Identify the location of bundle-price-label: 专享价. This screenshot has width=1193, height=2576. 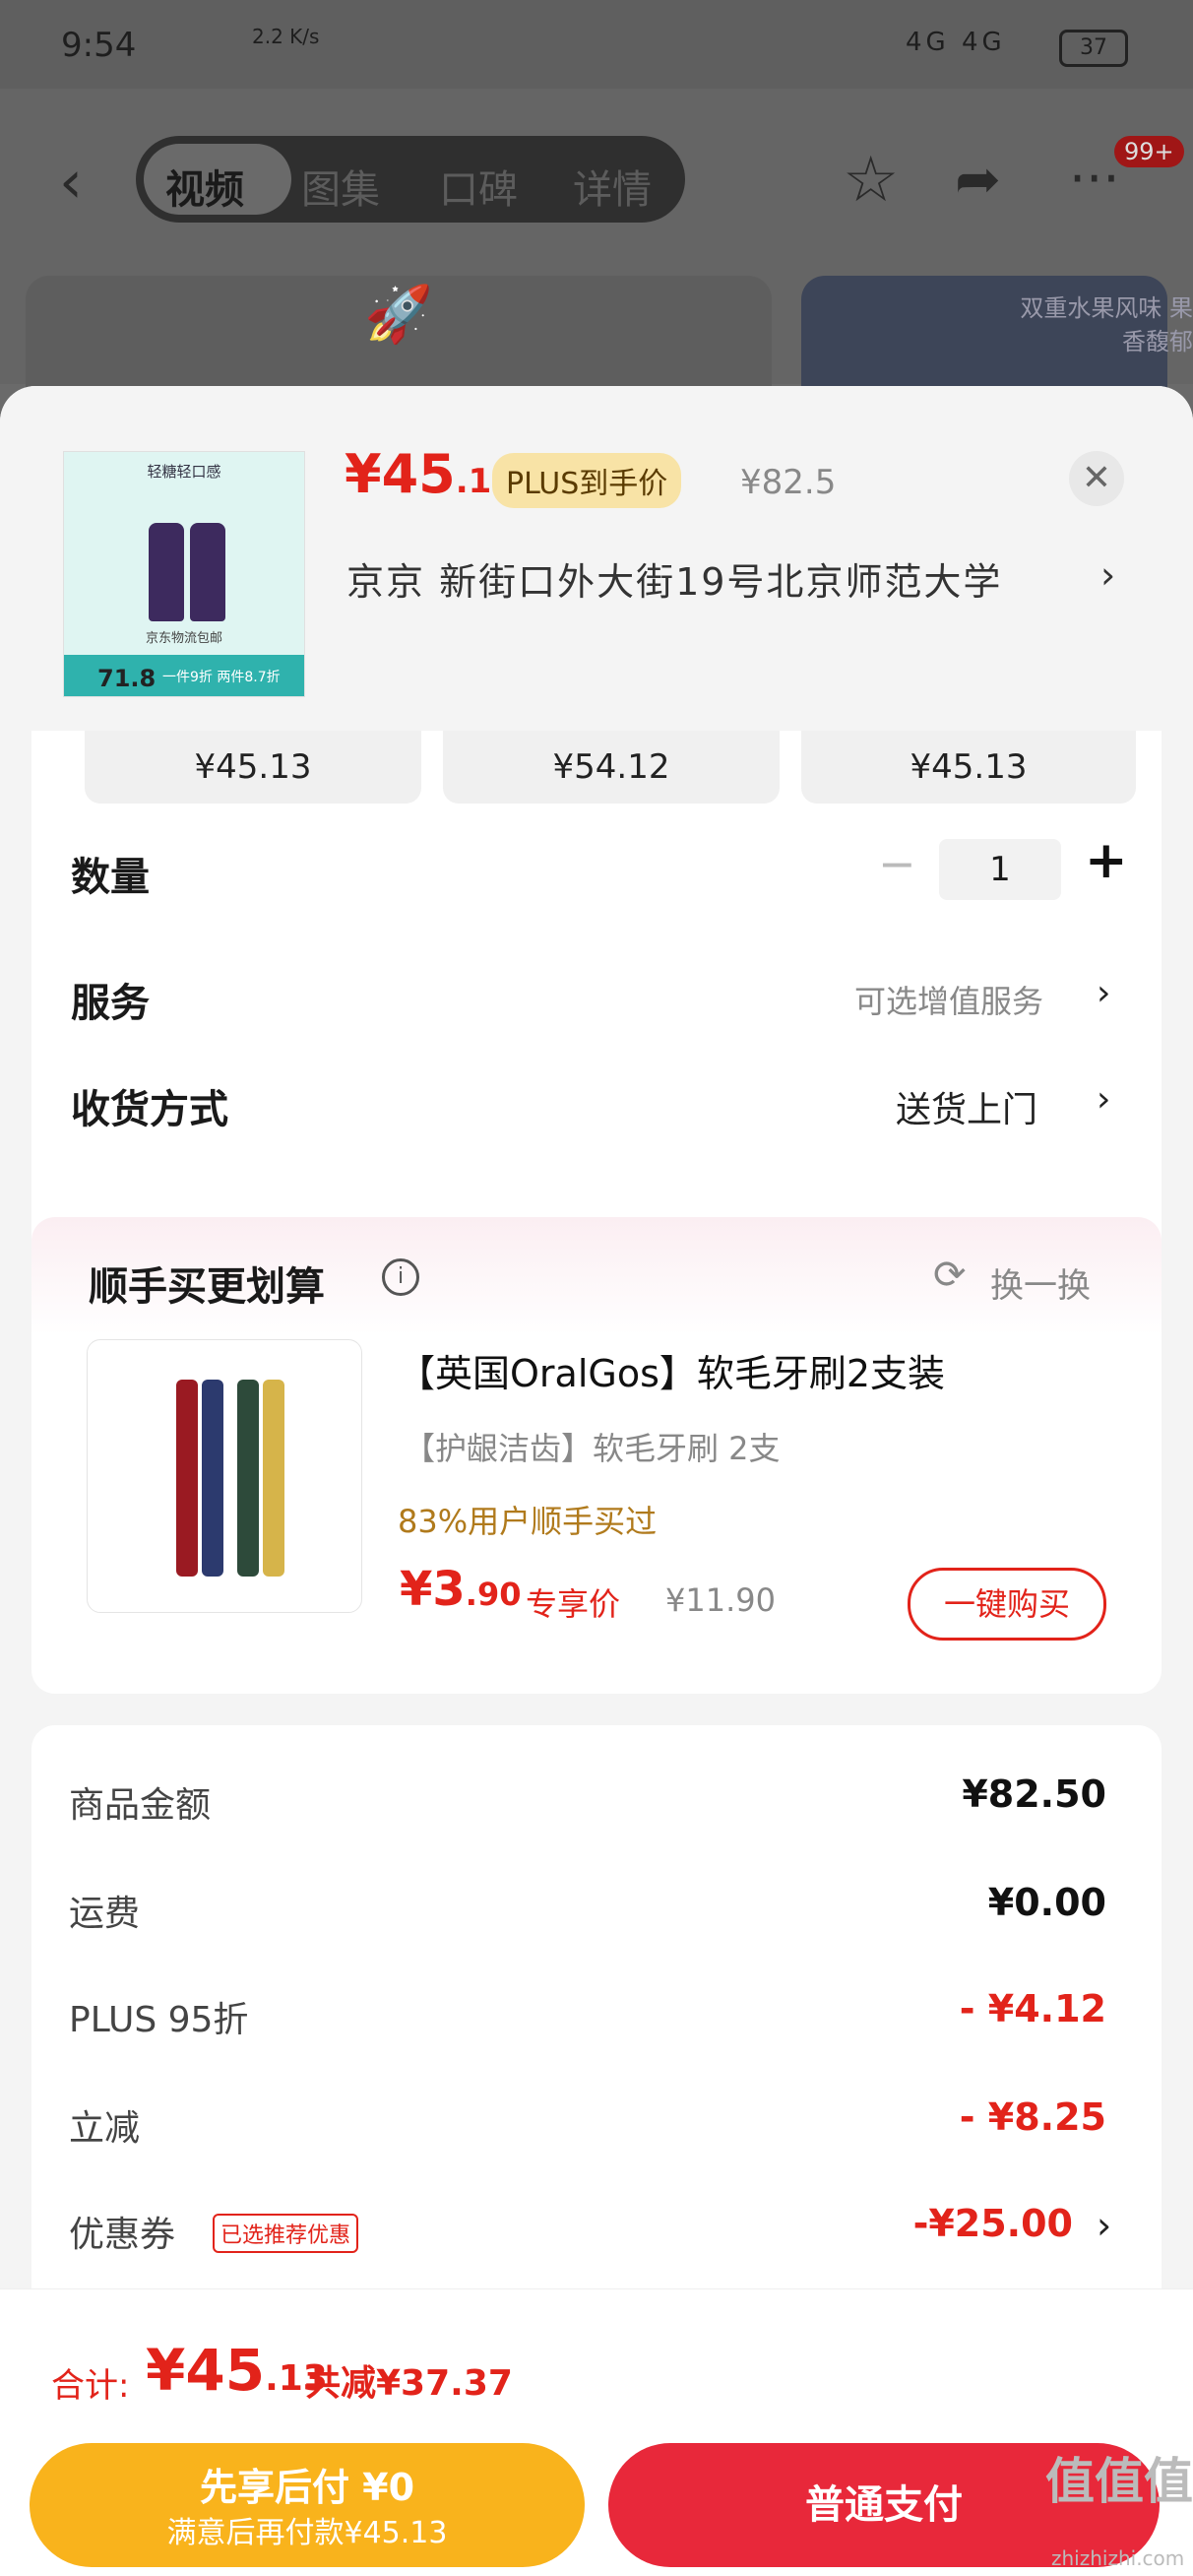
(573, 1604).